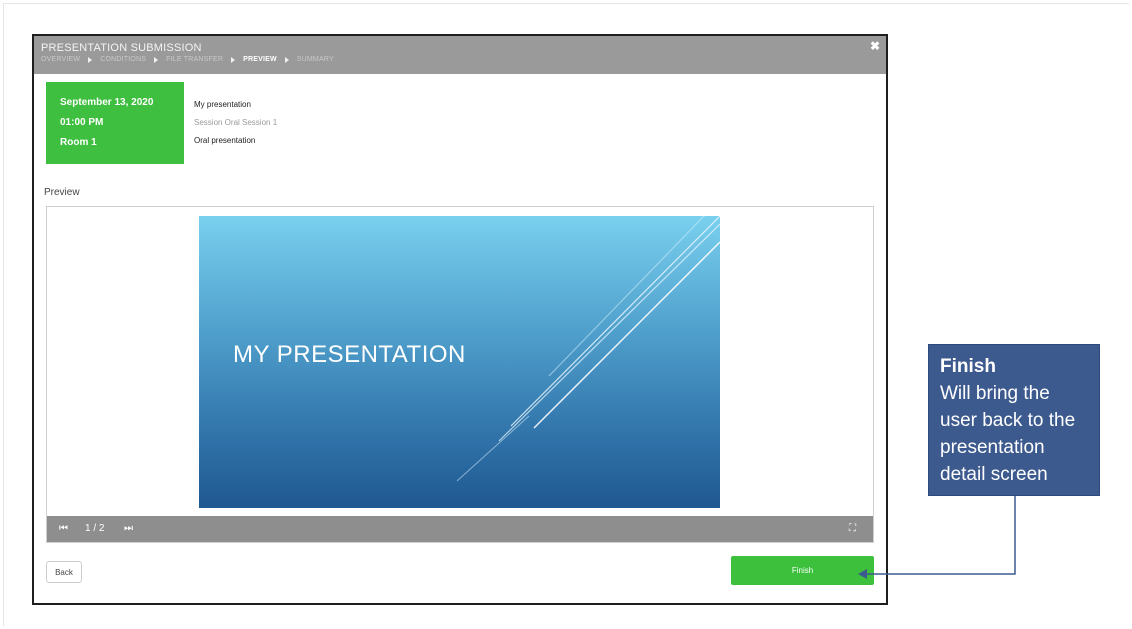 The width and height of the screenshot is (1132, 629). Describe the element at coordinates (994, 474) in the screenshot. I see `callout-line: detail screen` at that location.